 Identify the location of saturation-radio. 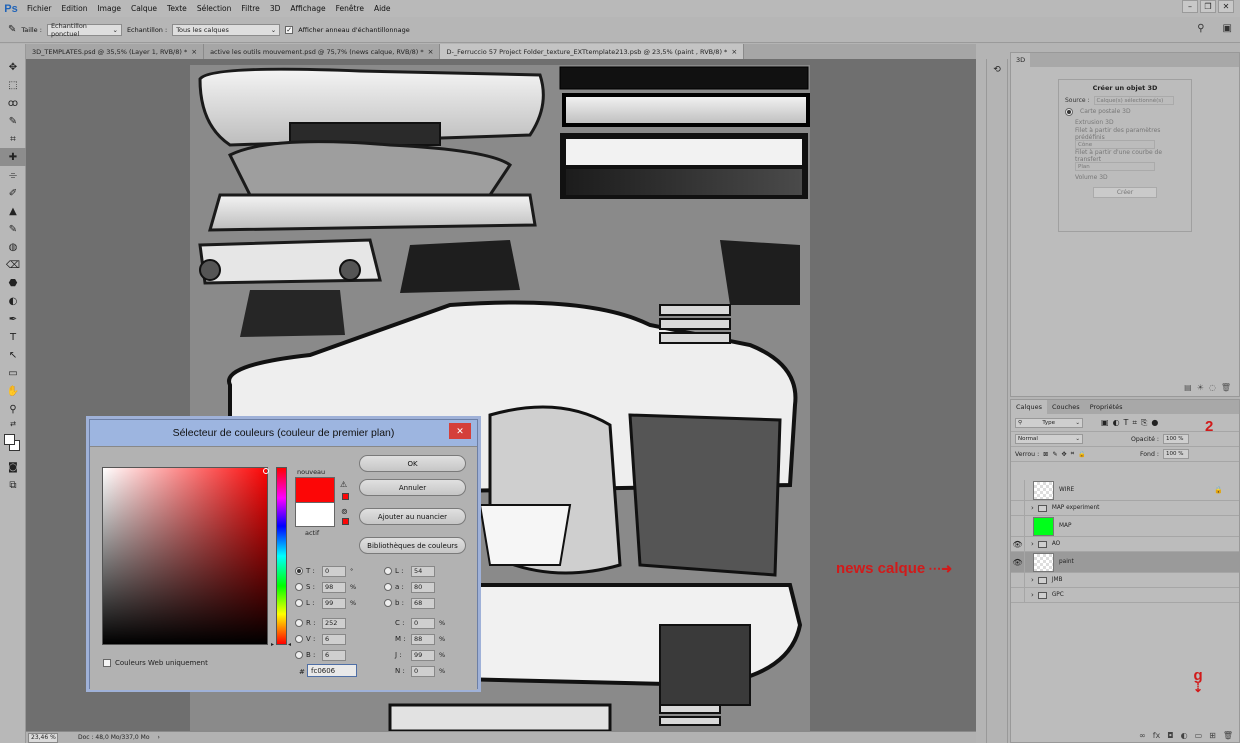
(299, 587).